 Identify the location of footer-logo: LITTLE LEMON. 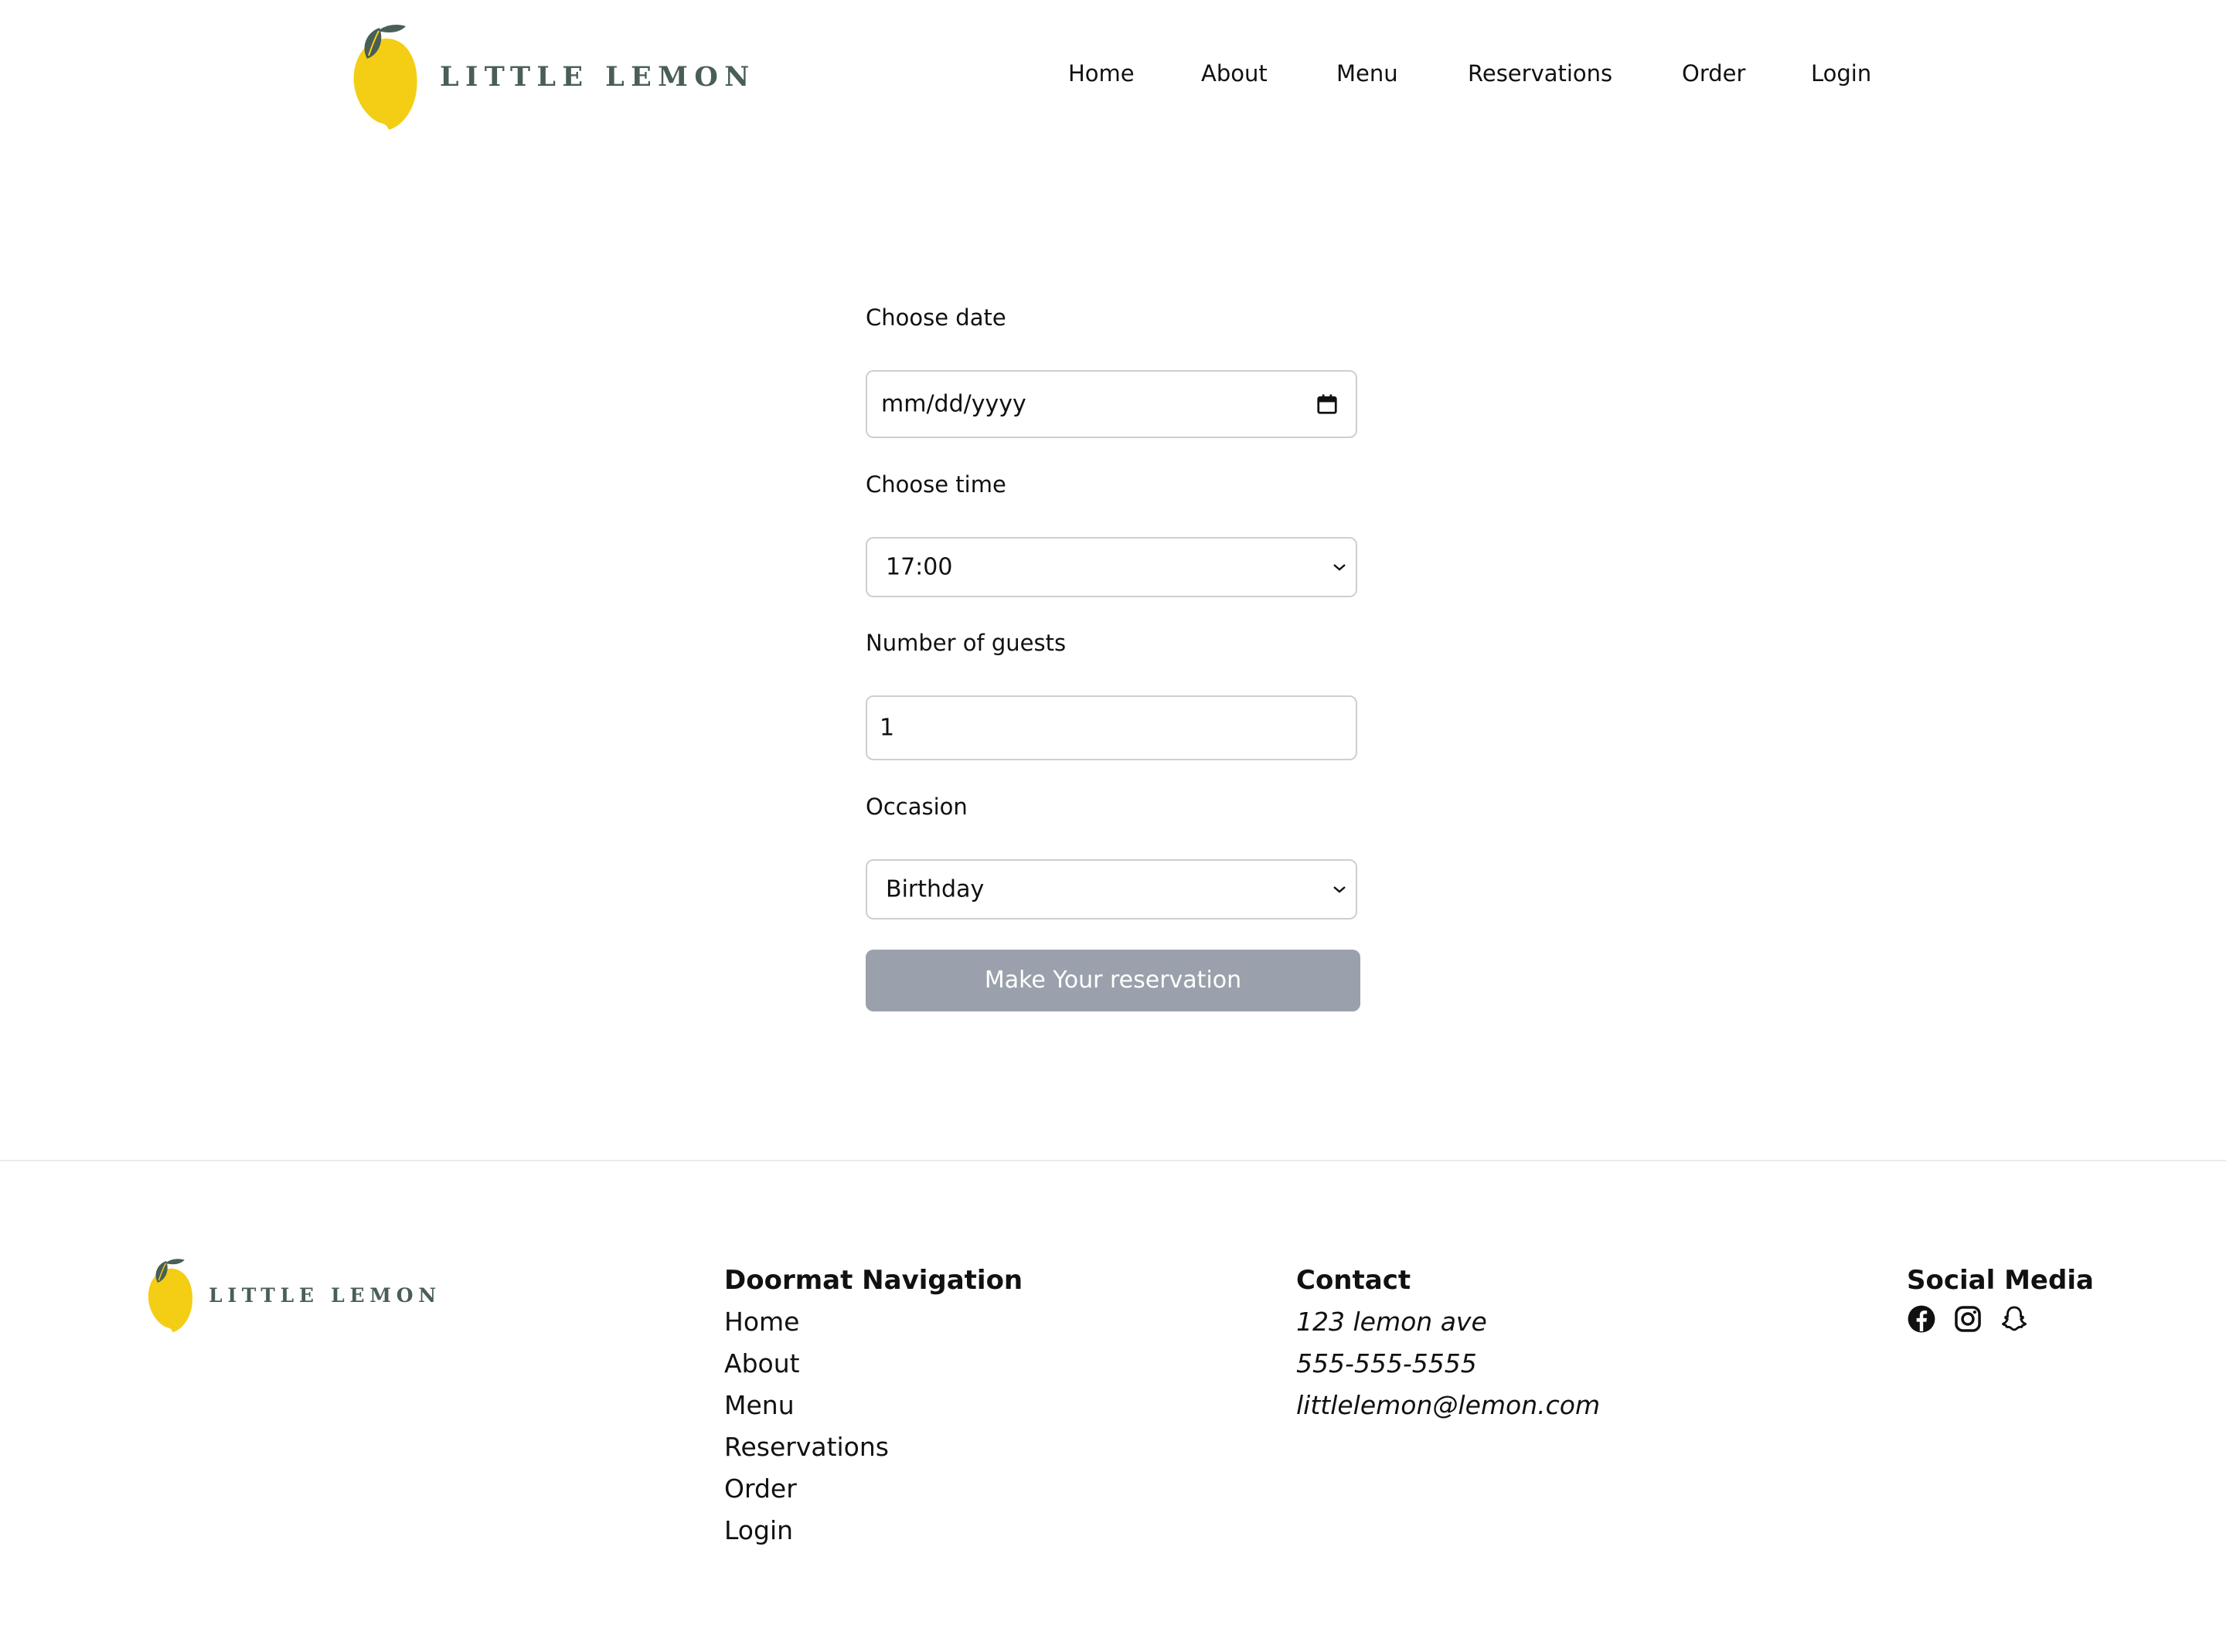
(294, 1295).